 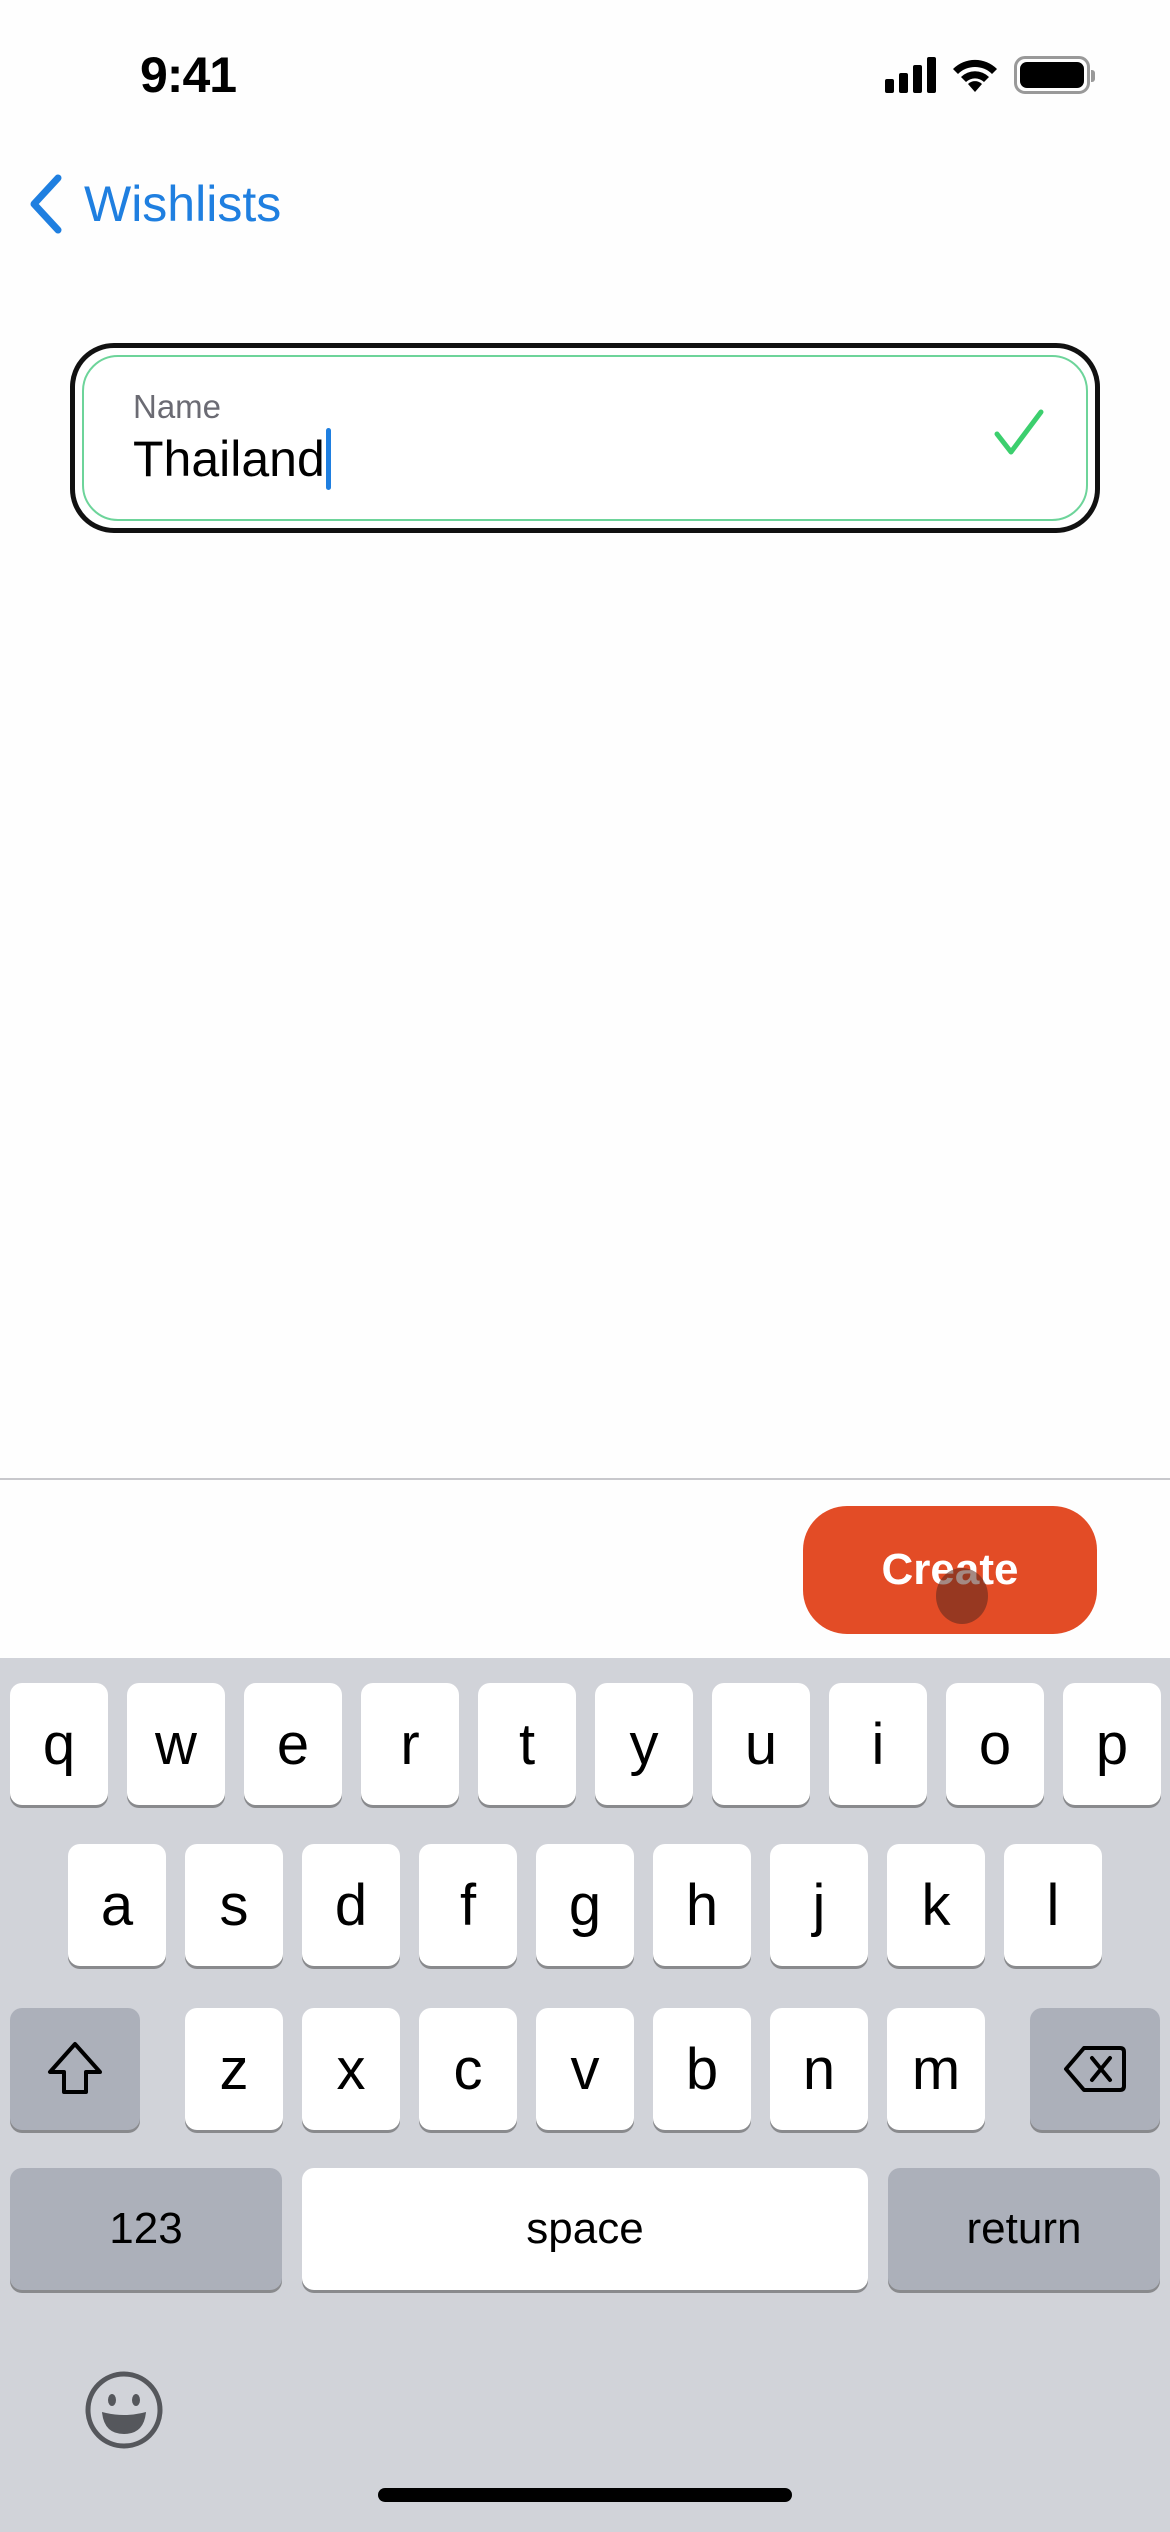 What do you see at coordinates (293, 1744) in the screenshot?
I see `key-e: e` at bounding box center [293, 1744].